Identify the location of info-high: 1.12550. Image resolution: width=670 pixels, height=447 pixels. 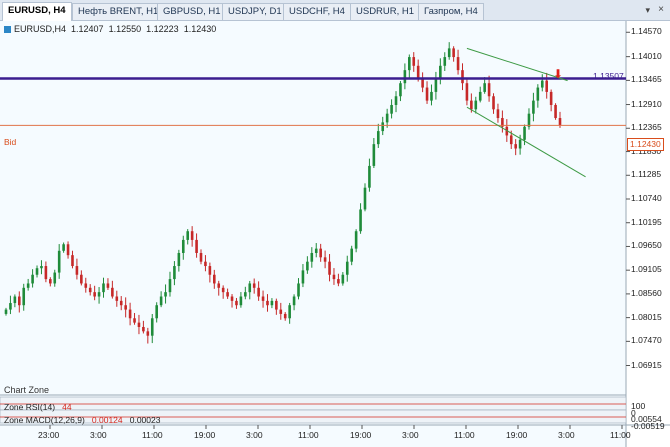
(125, 29).